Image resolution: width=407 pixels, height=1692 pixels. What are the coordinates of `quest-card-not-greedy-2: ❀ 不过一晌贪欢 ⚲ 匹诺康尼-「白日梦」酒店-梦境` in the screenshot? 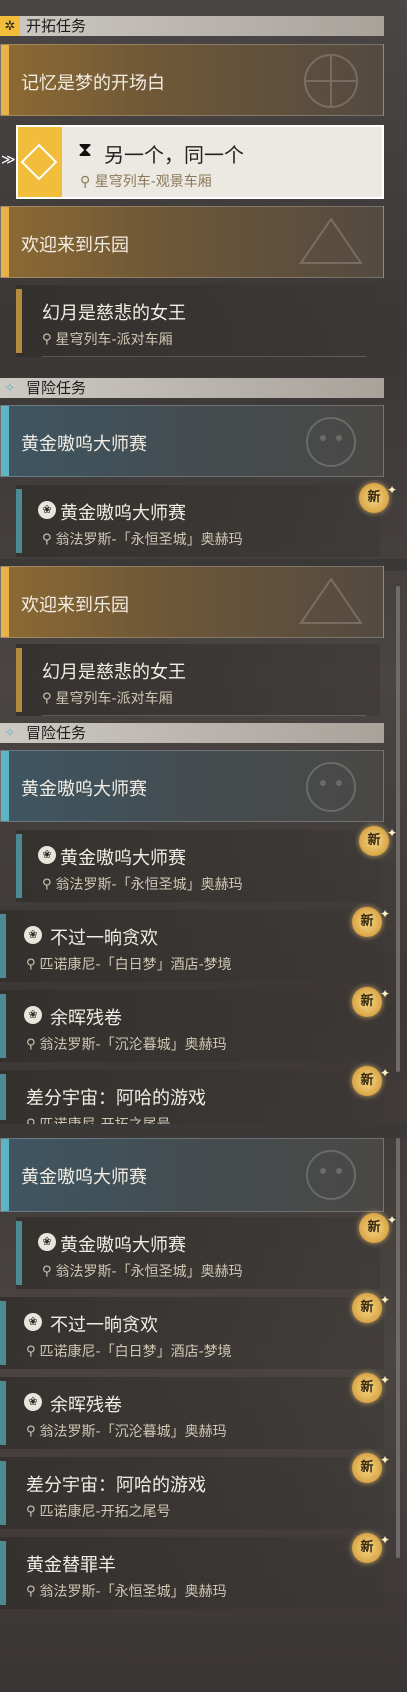 It's located at (192, 1333).